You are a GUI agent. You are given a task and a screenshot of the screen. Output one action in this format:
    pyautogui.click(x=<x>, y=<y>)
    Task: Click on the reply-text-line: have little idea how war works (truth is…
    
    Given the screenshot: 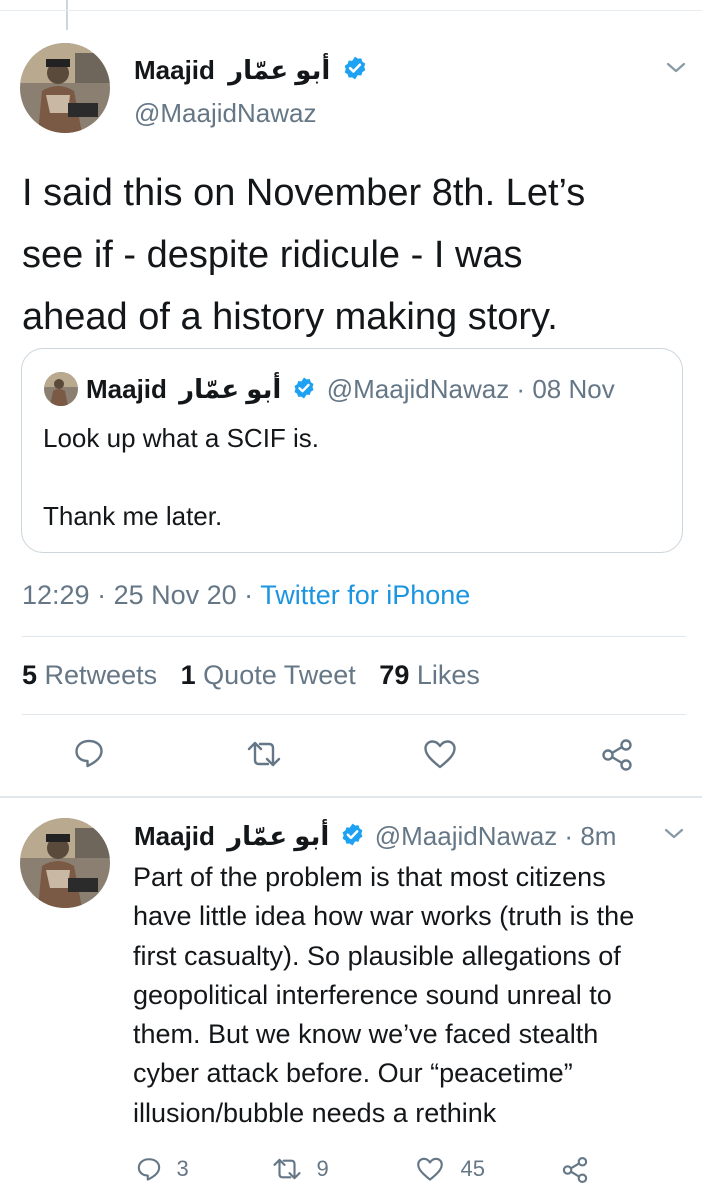 What is the action you would take?
    pyautogui.click(x=384, y=916)
    